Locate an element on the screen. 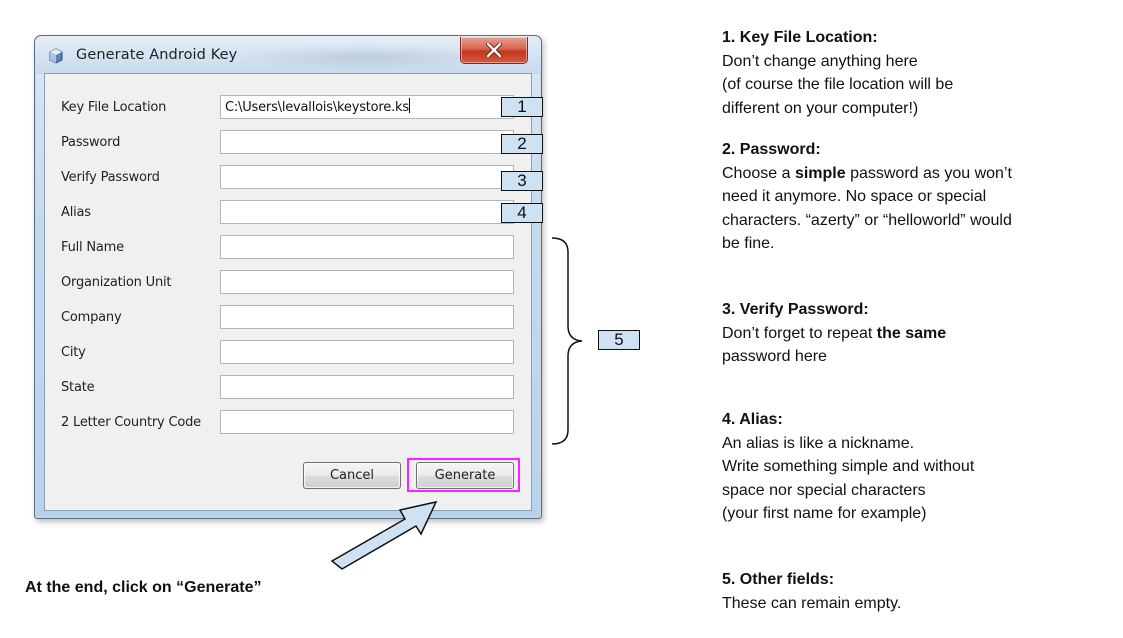 The height and width of the screenshot is (638, 1123). text-caret is located at coordinates (409, 105).